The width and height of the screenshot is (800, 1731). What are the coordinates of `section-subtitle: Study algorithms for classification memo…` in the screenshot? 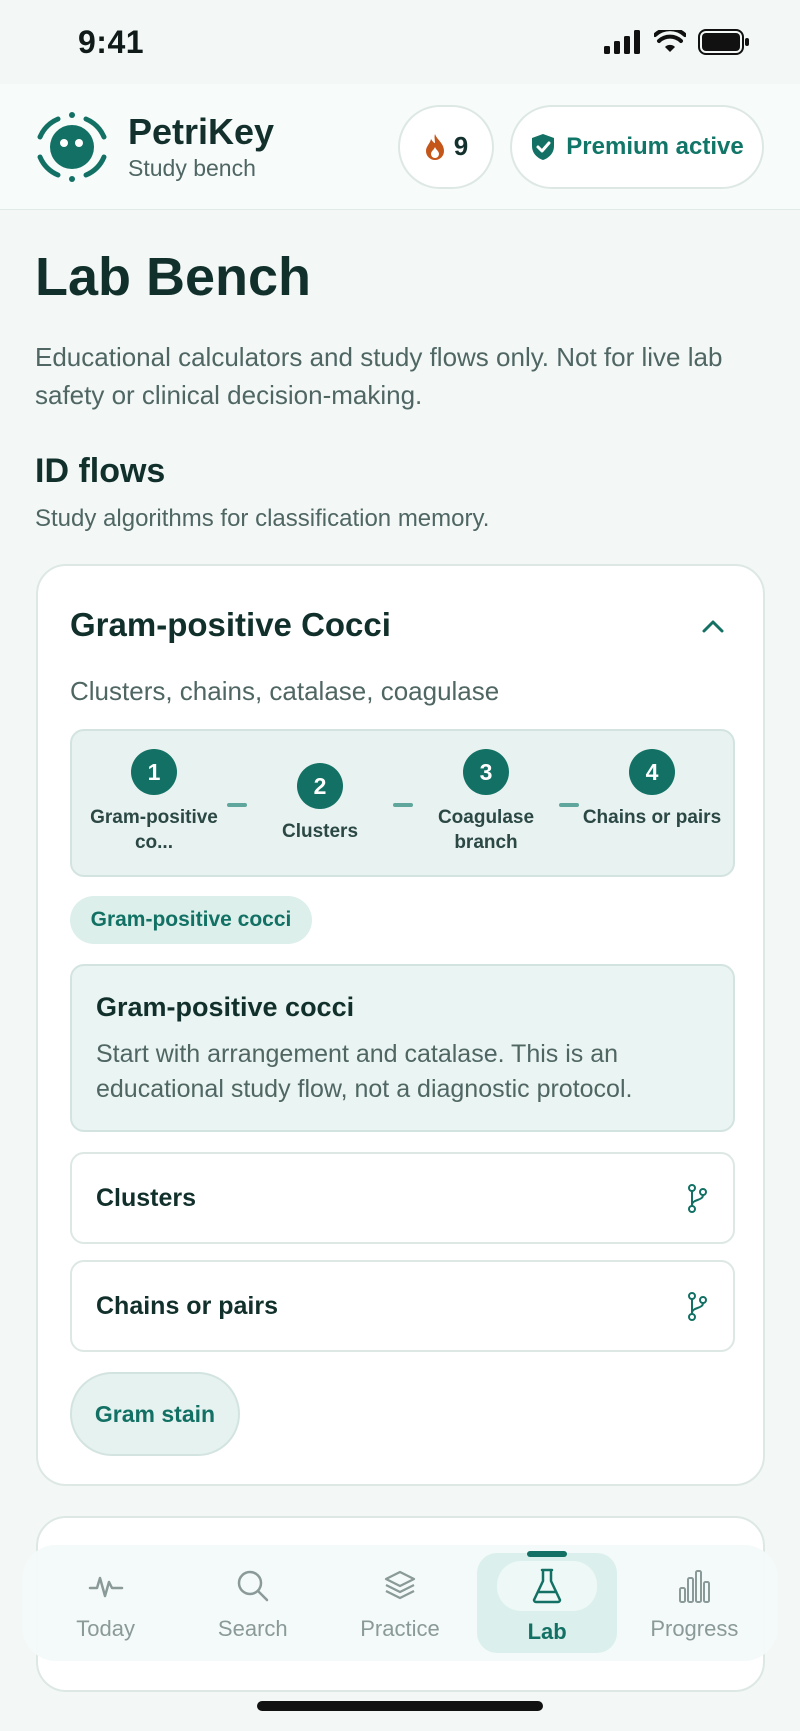 It's located at (262, 518).